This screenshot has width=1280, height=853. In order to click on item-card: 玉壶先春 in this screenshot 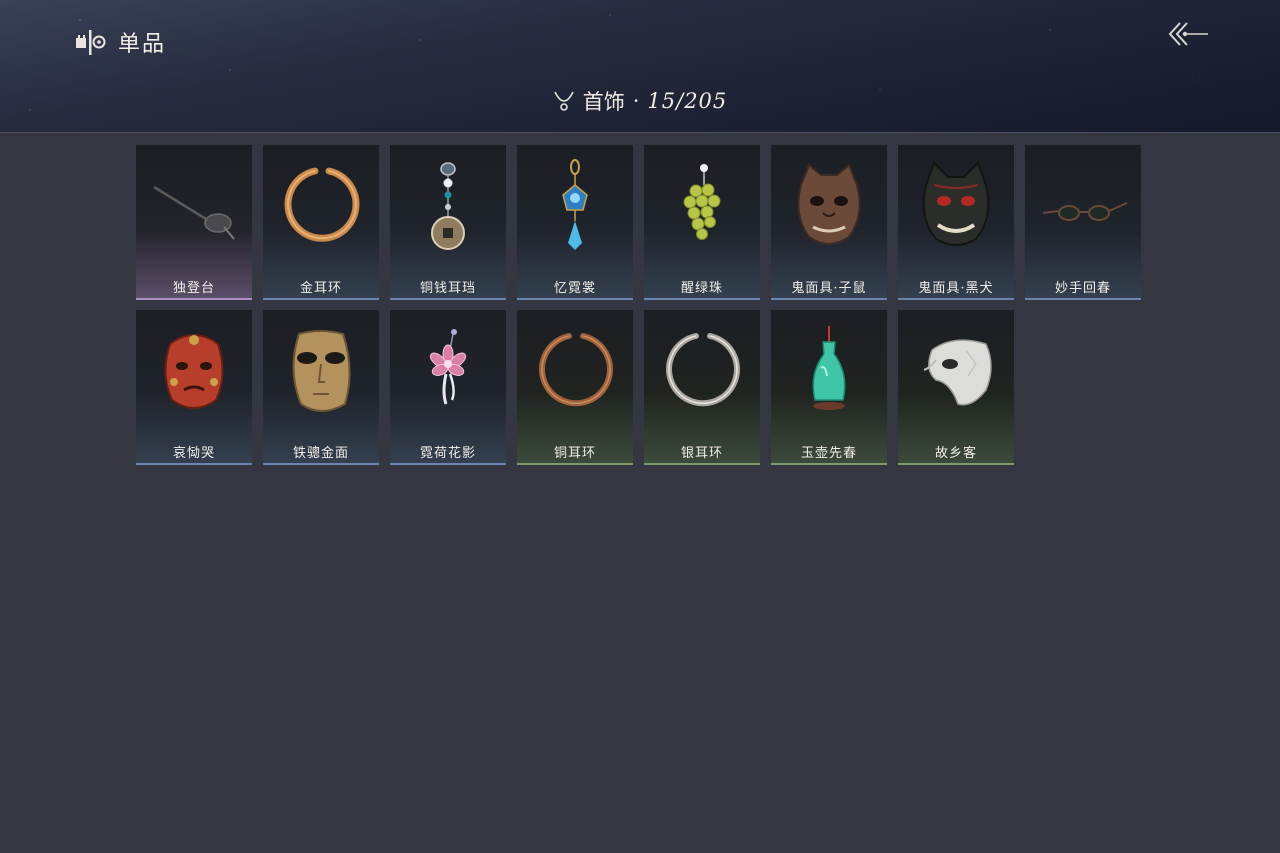, I will do `click(829, 387)`.